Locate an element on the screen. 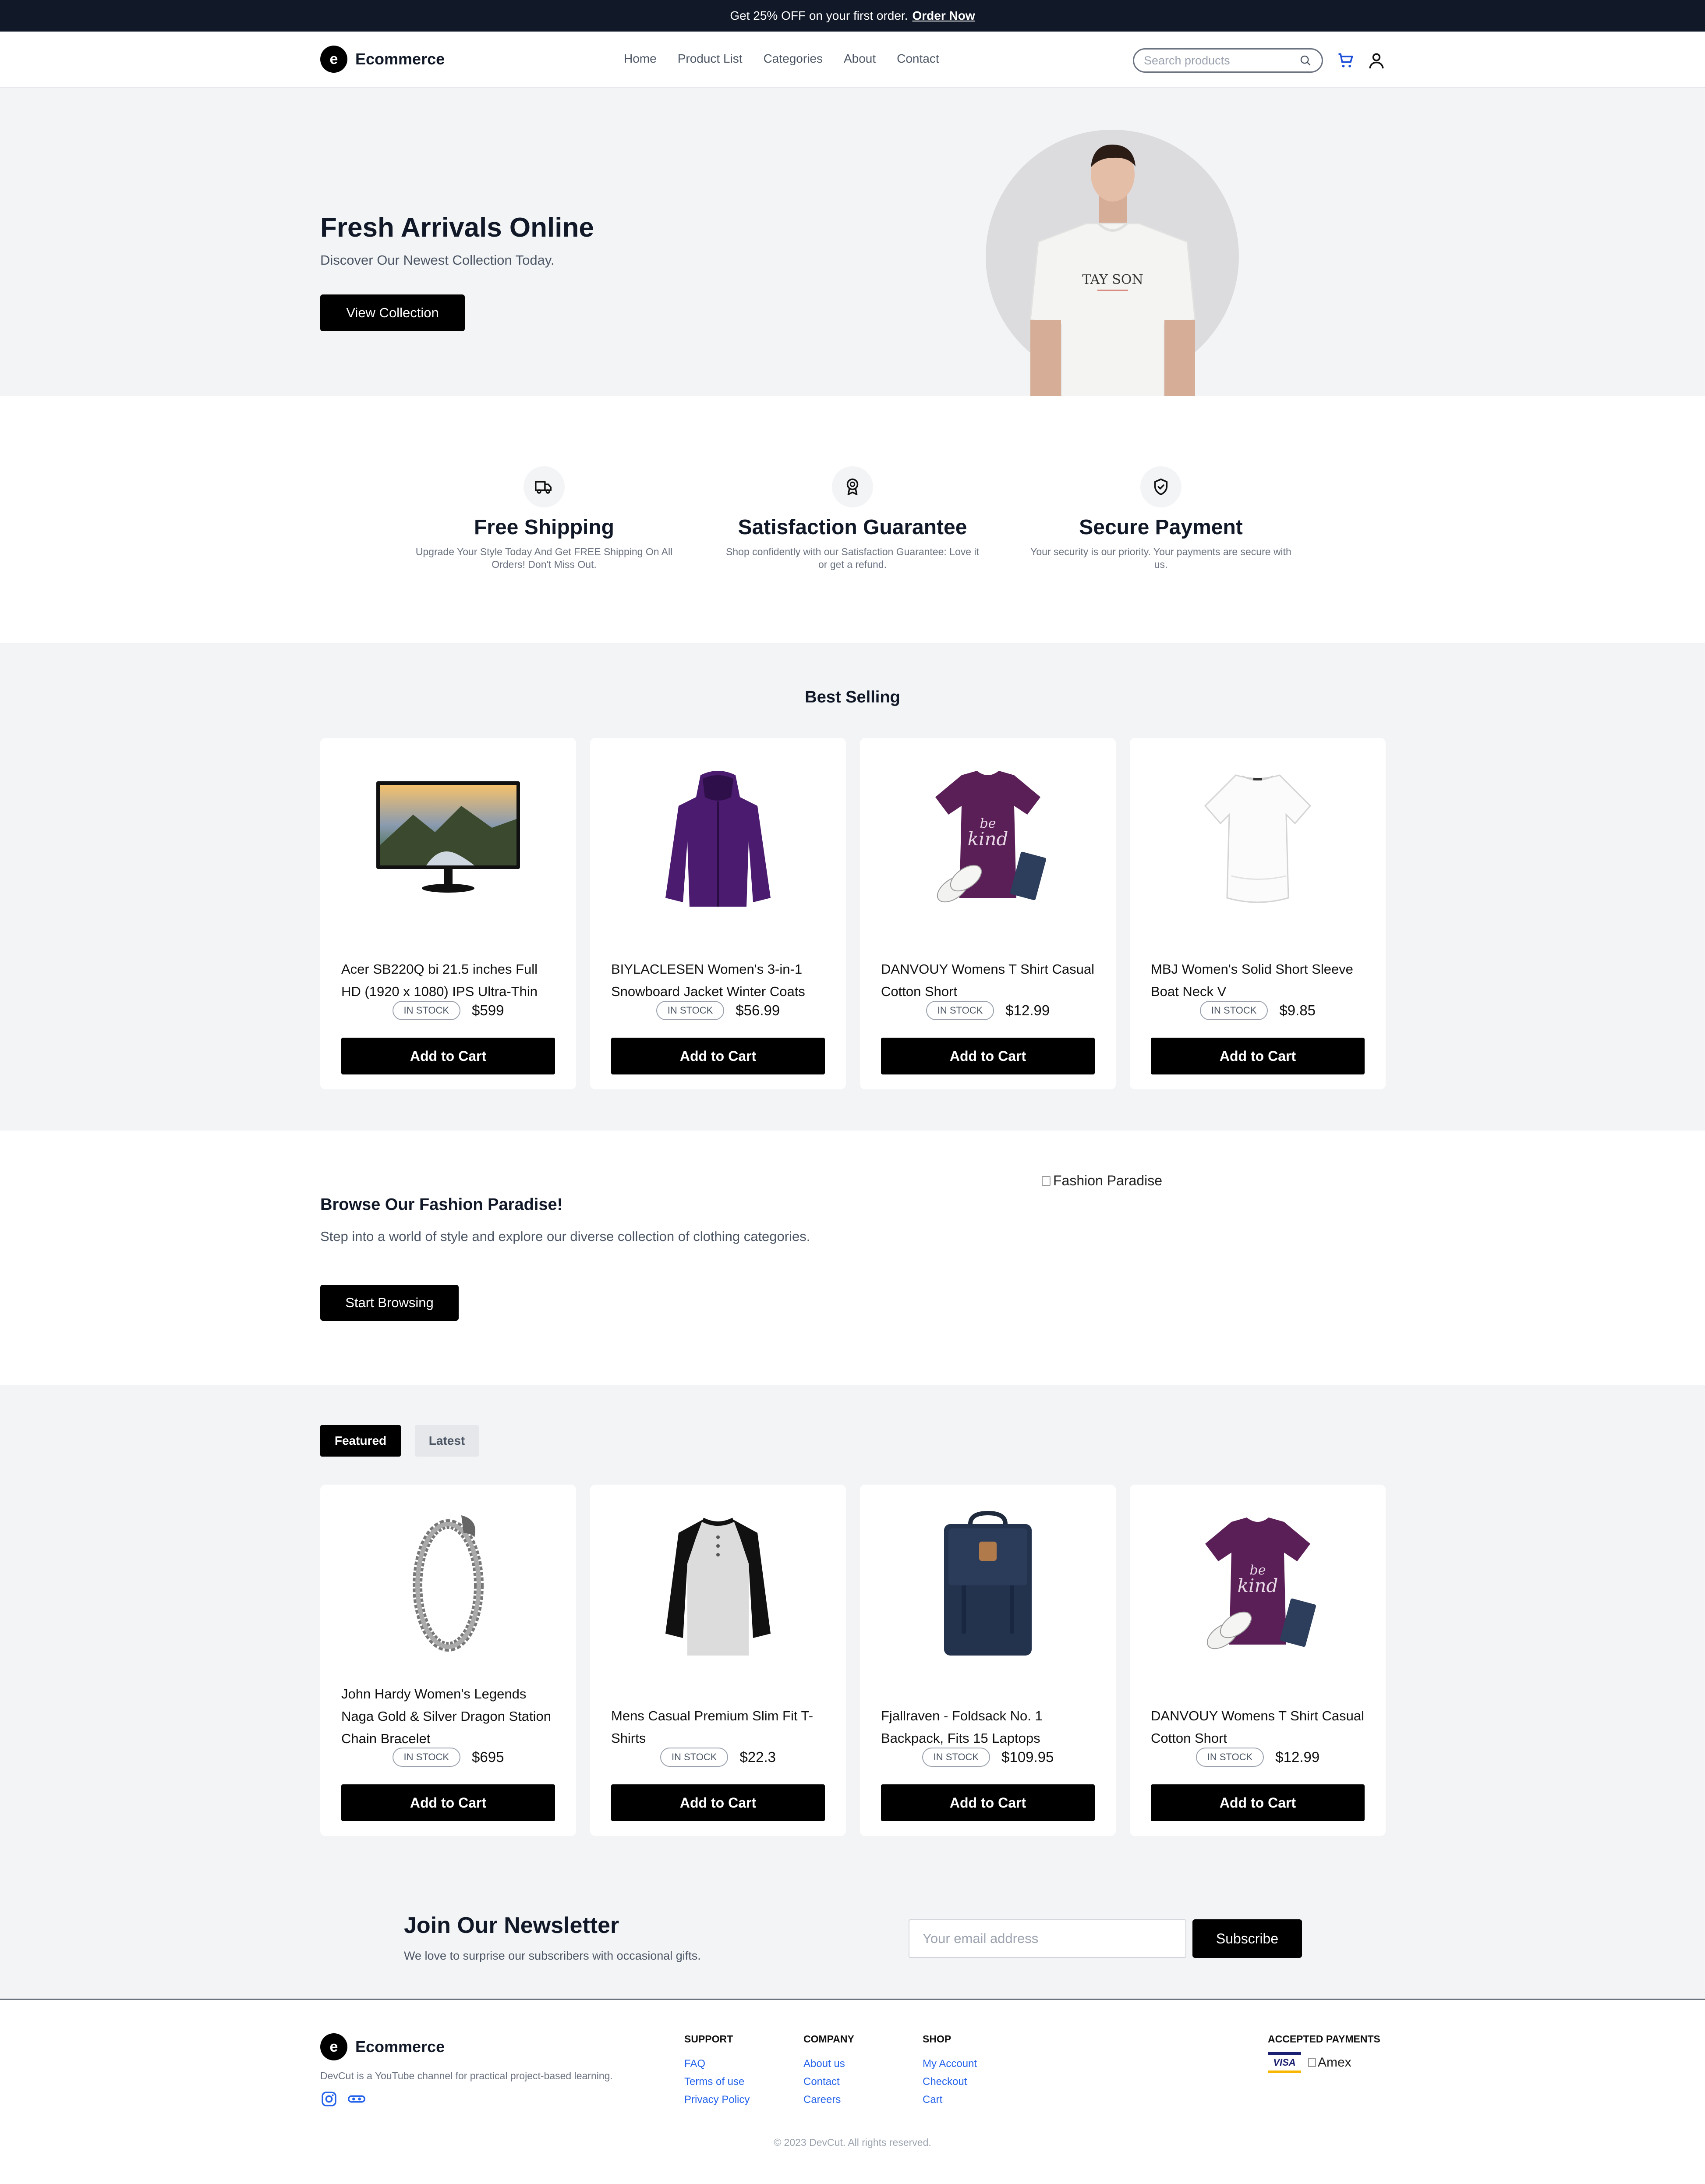  amex-logo: Amex is located at coordinates (1329, 2062).